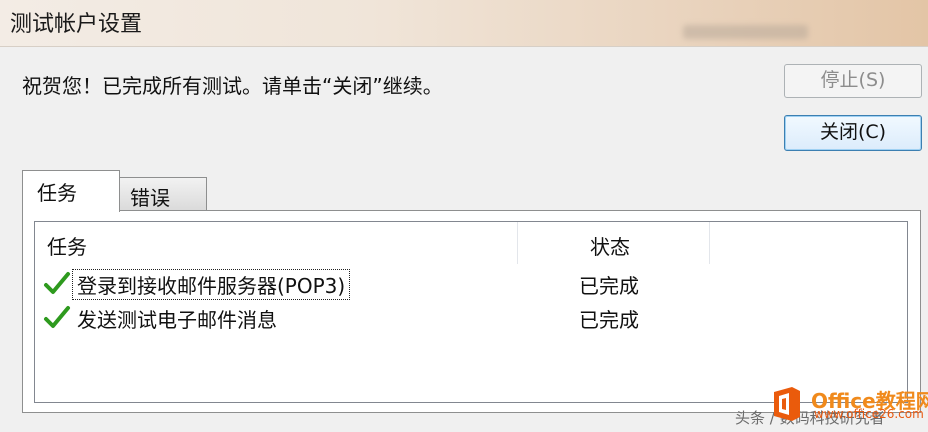 The image size is (928, 432). Describe the element at coordinates (71, 191) in the screenshot. I see `tab-tasks: 任务` at that location.